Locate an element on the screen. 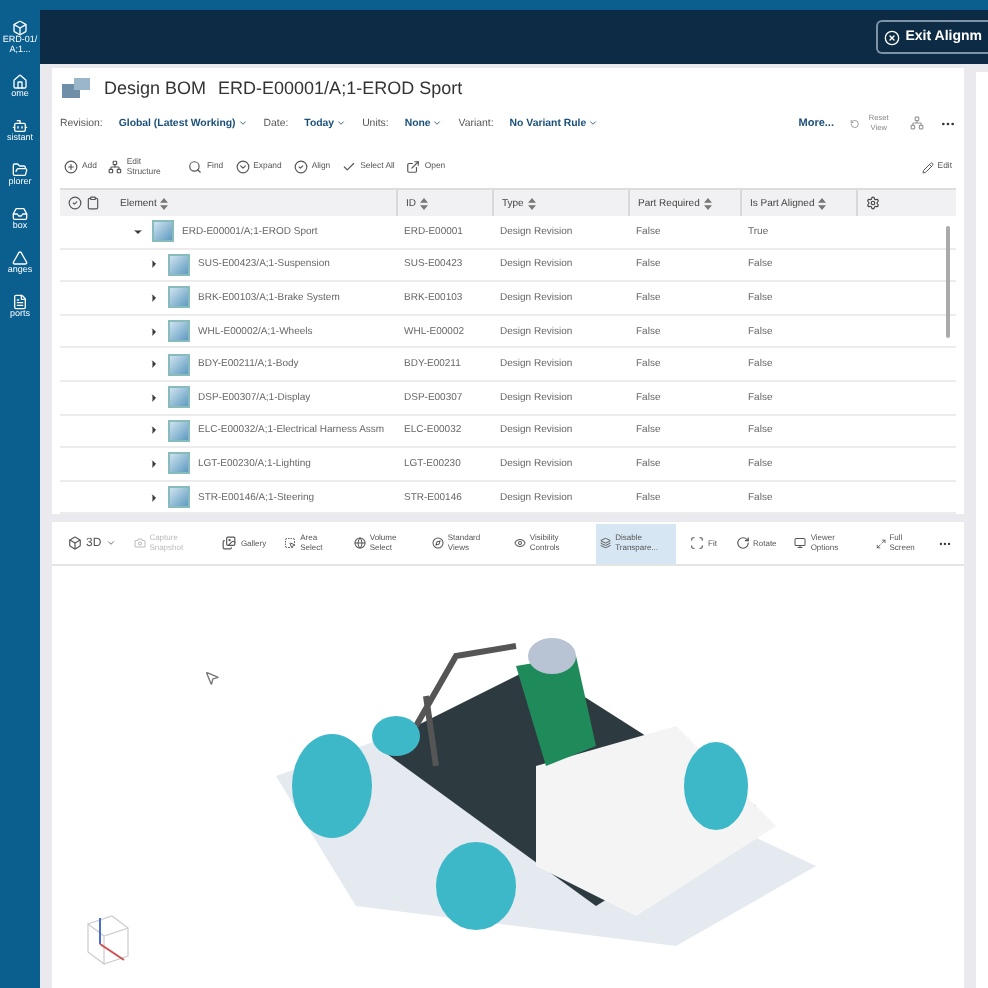  open-icon is located at coordinates (413, 167).